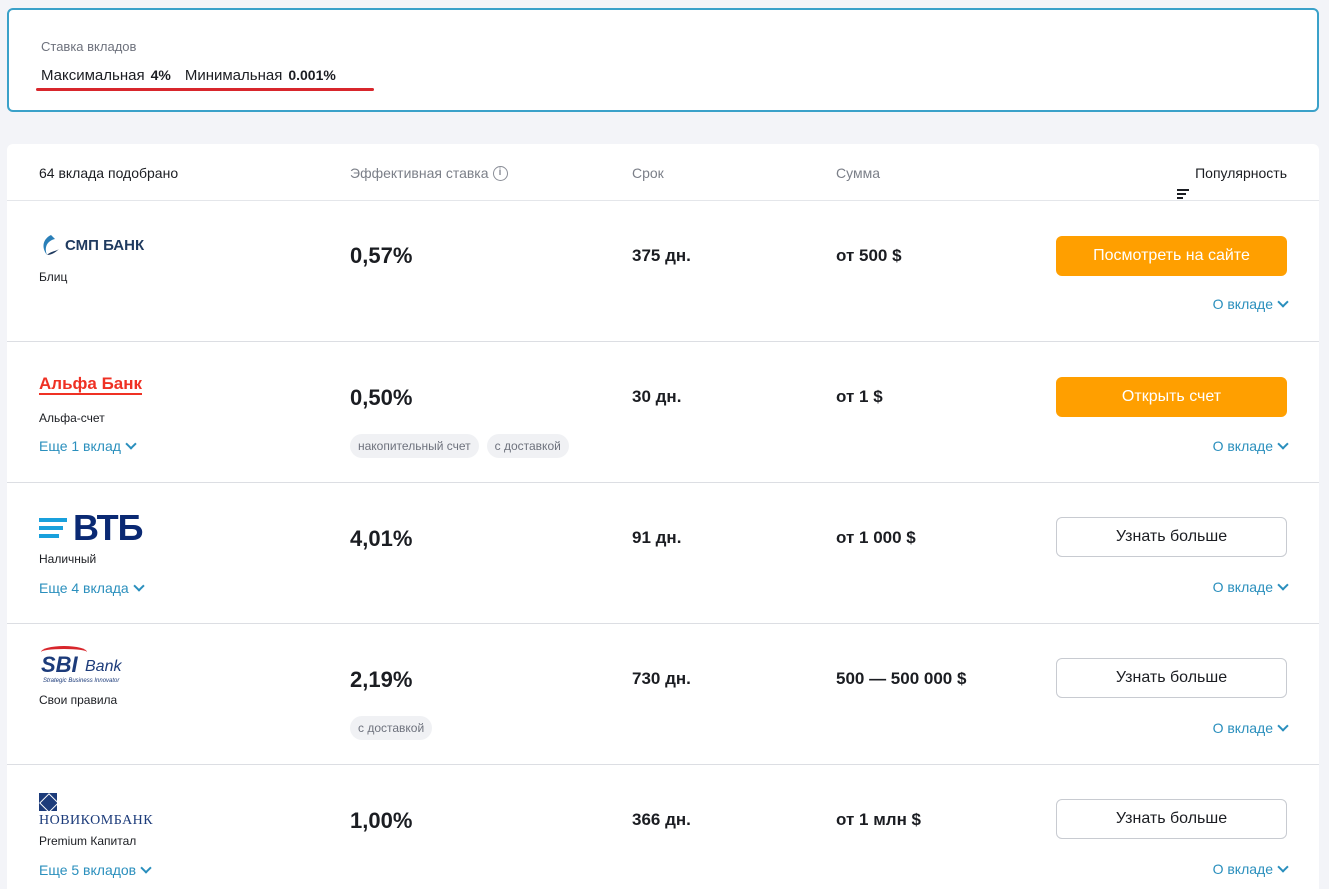  I want to click on tag-list: с доставкой, so click(391, 728).